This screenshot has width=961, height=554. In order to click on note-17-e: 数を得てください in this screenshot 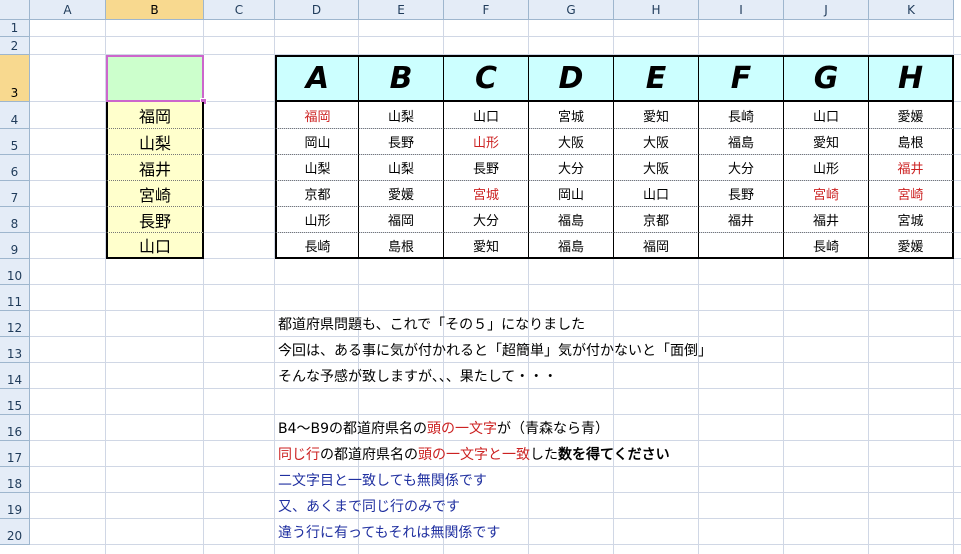, I will do `click(614, 455)`.